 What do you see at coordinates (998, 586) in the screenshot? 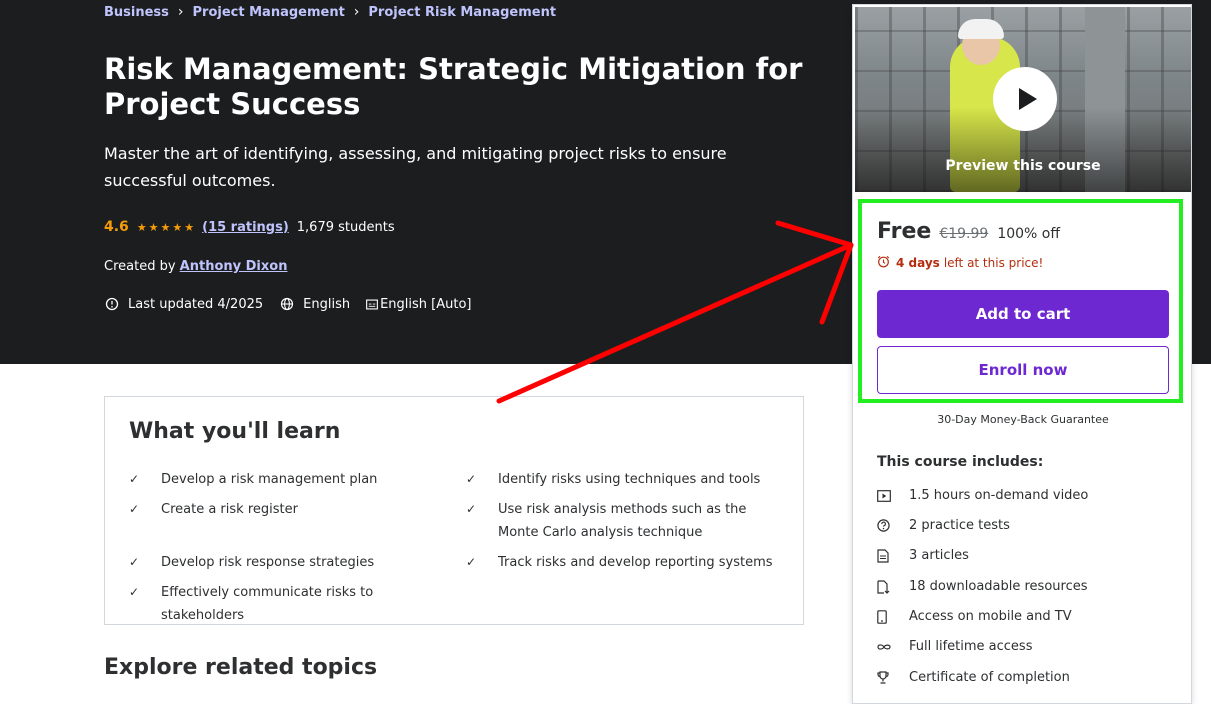
I see `include-item-label: 18 downloadable resources` at bounding box center [998, 586].